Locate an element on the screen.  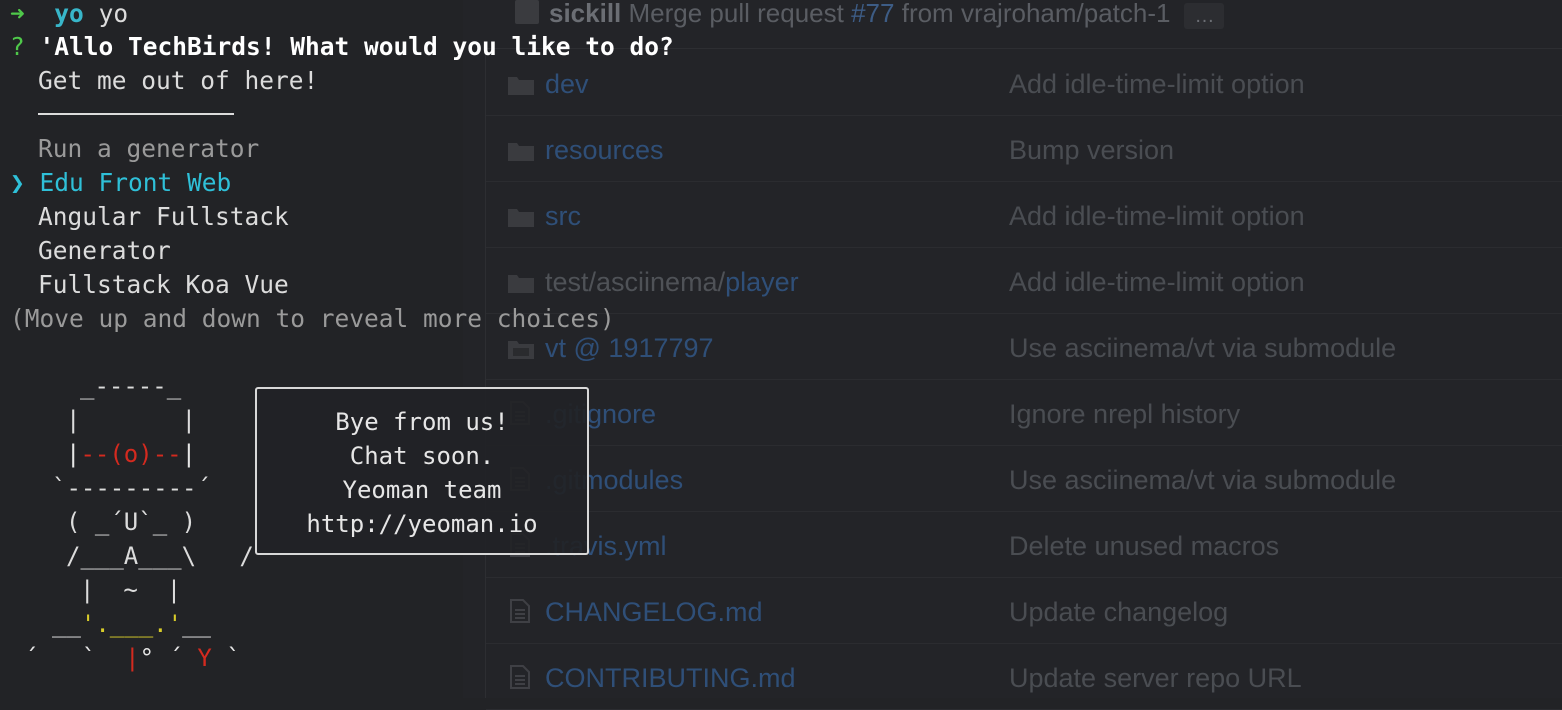
bubble-line: Yeoman team is located at coordinates (422, 490).